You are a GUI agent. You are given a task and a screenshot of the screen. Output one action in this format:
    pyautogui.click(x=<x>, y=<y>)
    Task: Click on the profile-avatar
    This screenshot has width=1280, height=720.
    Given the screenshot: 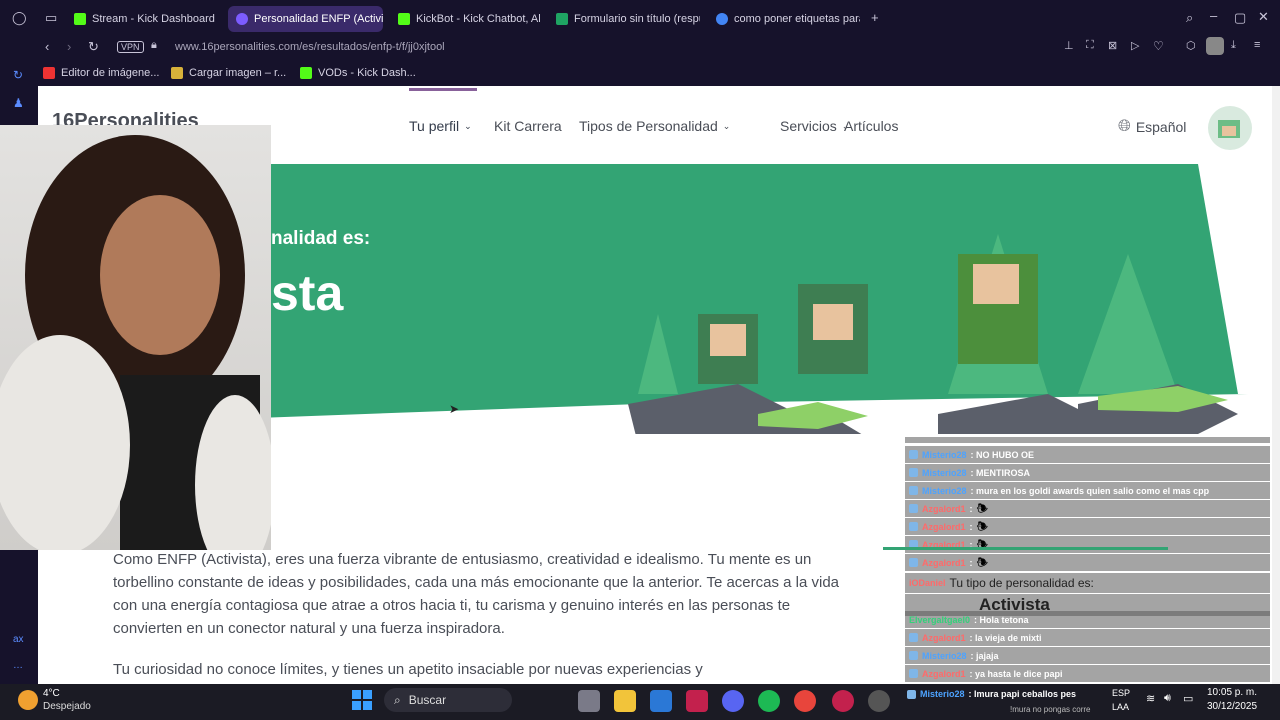 What is the action you would take?
    pyautogui.click(x=1215, y=46)
    